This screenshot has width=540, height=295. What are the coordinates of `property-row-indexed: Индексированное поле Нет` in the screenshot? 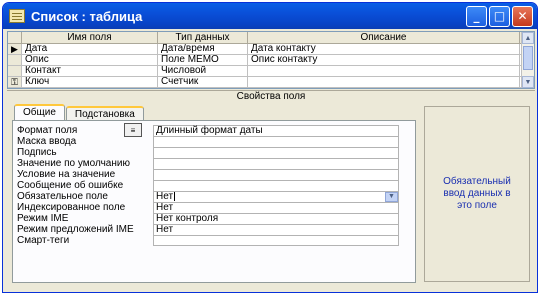 It's located at (215, 207).